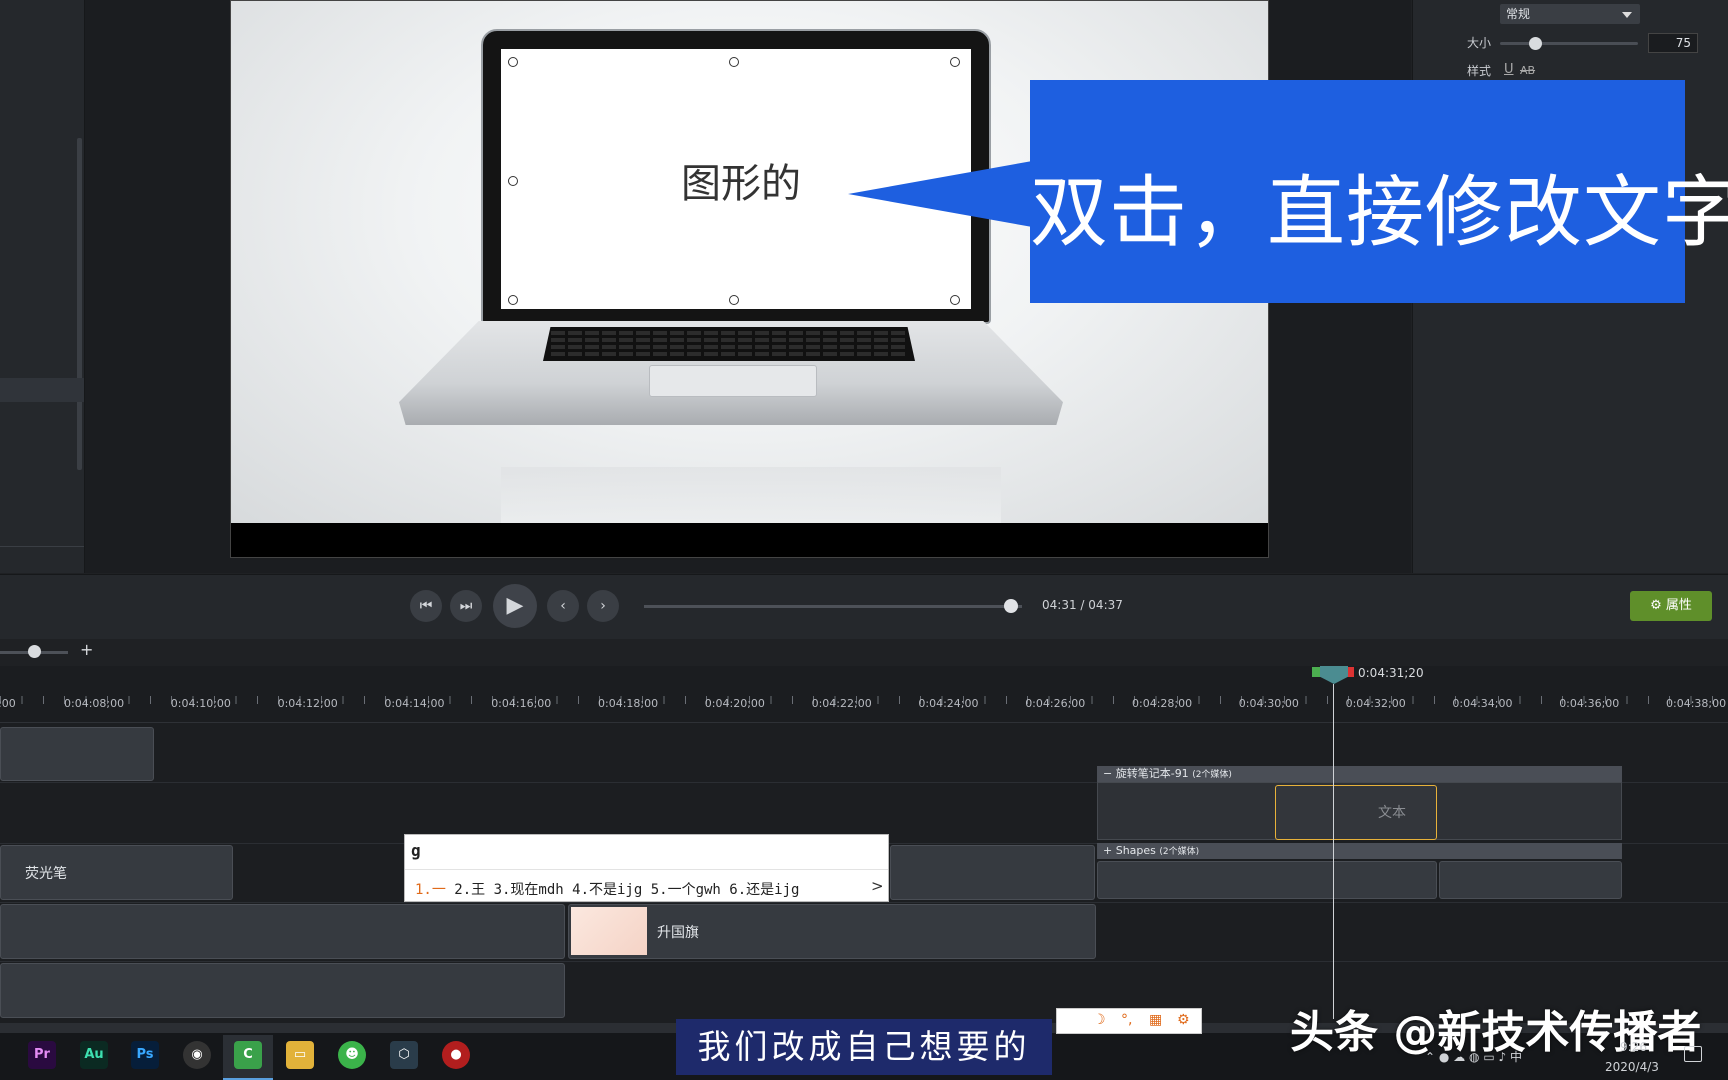 This screenshot has height=1080, width=1728. I want to click on ime-input-text: g, so click(416, 850).